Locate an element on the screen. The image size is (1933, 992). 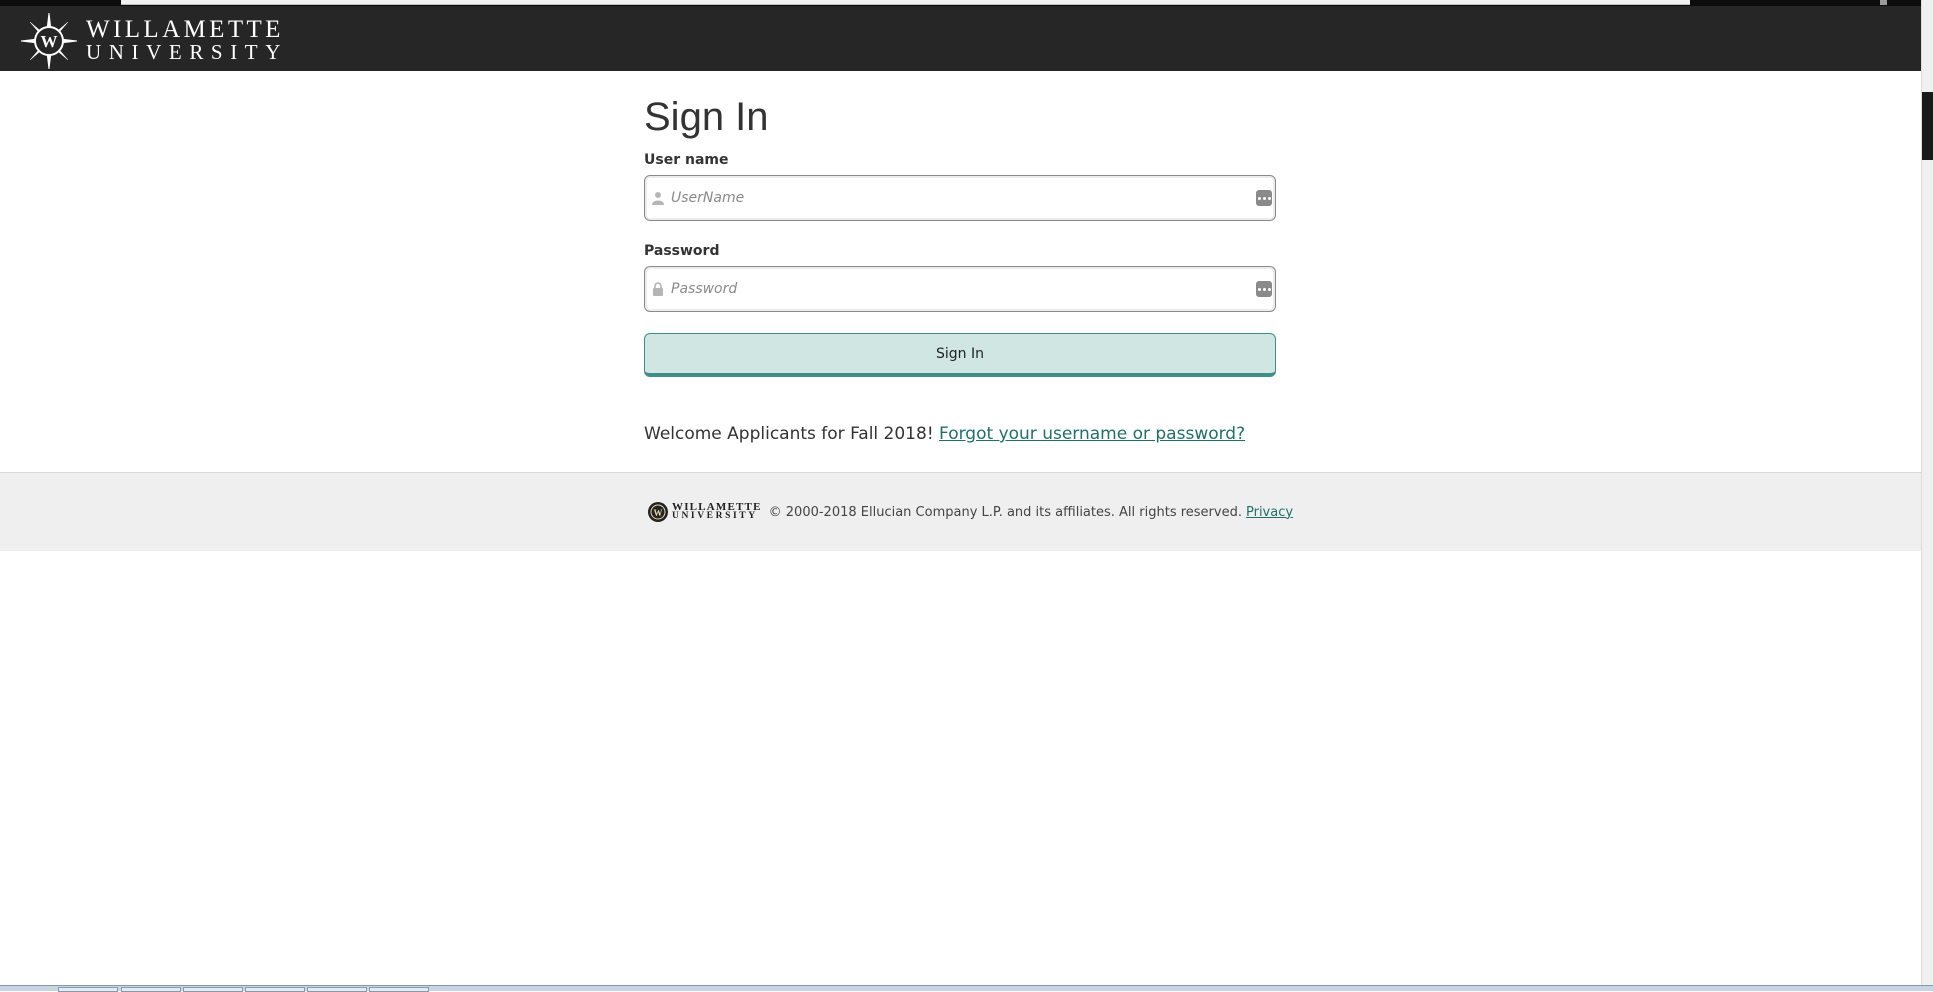
university-logo: W WILLAMETTE UNIVERSITY is located at coordinates (154, 41).